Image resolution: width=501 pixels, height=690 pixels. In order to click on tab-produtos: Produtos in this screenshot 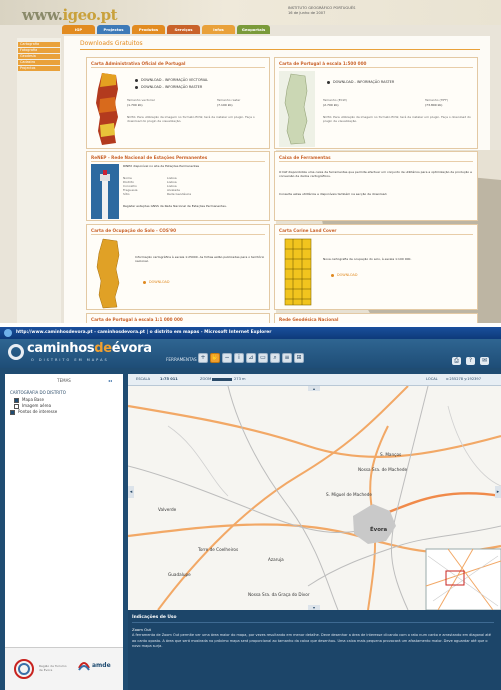, I will do `click(148, 29)`.